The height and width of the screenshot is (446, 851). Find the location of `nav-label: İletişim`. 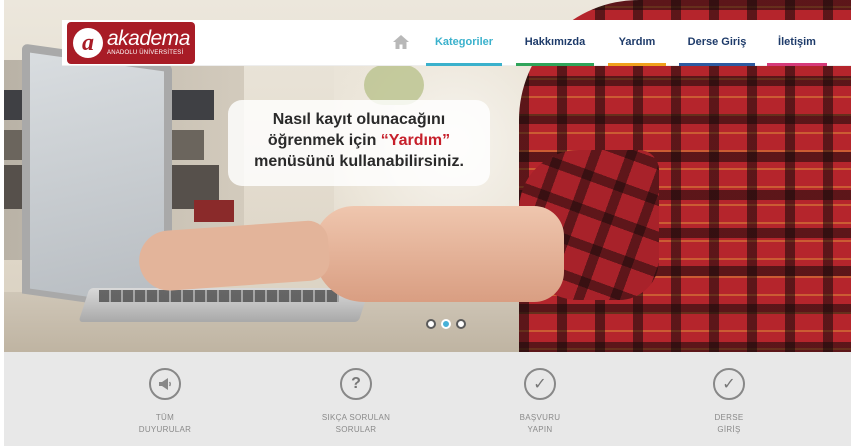

nav-label: İletişim is located at coordinates (797, 42).